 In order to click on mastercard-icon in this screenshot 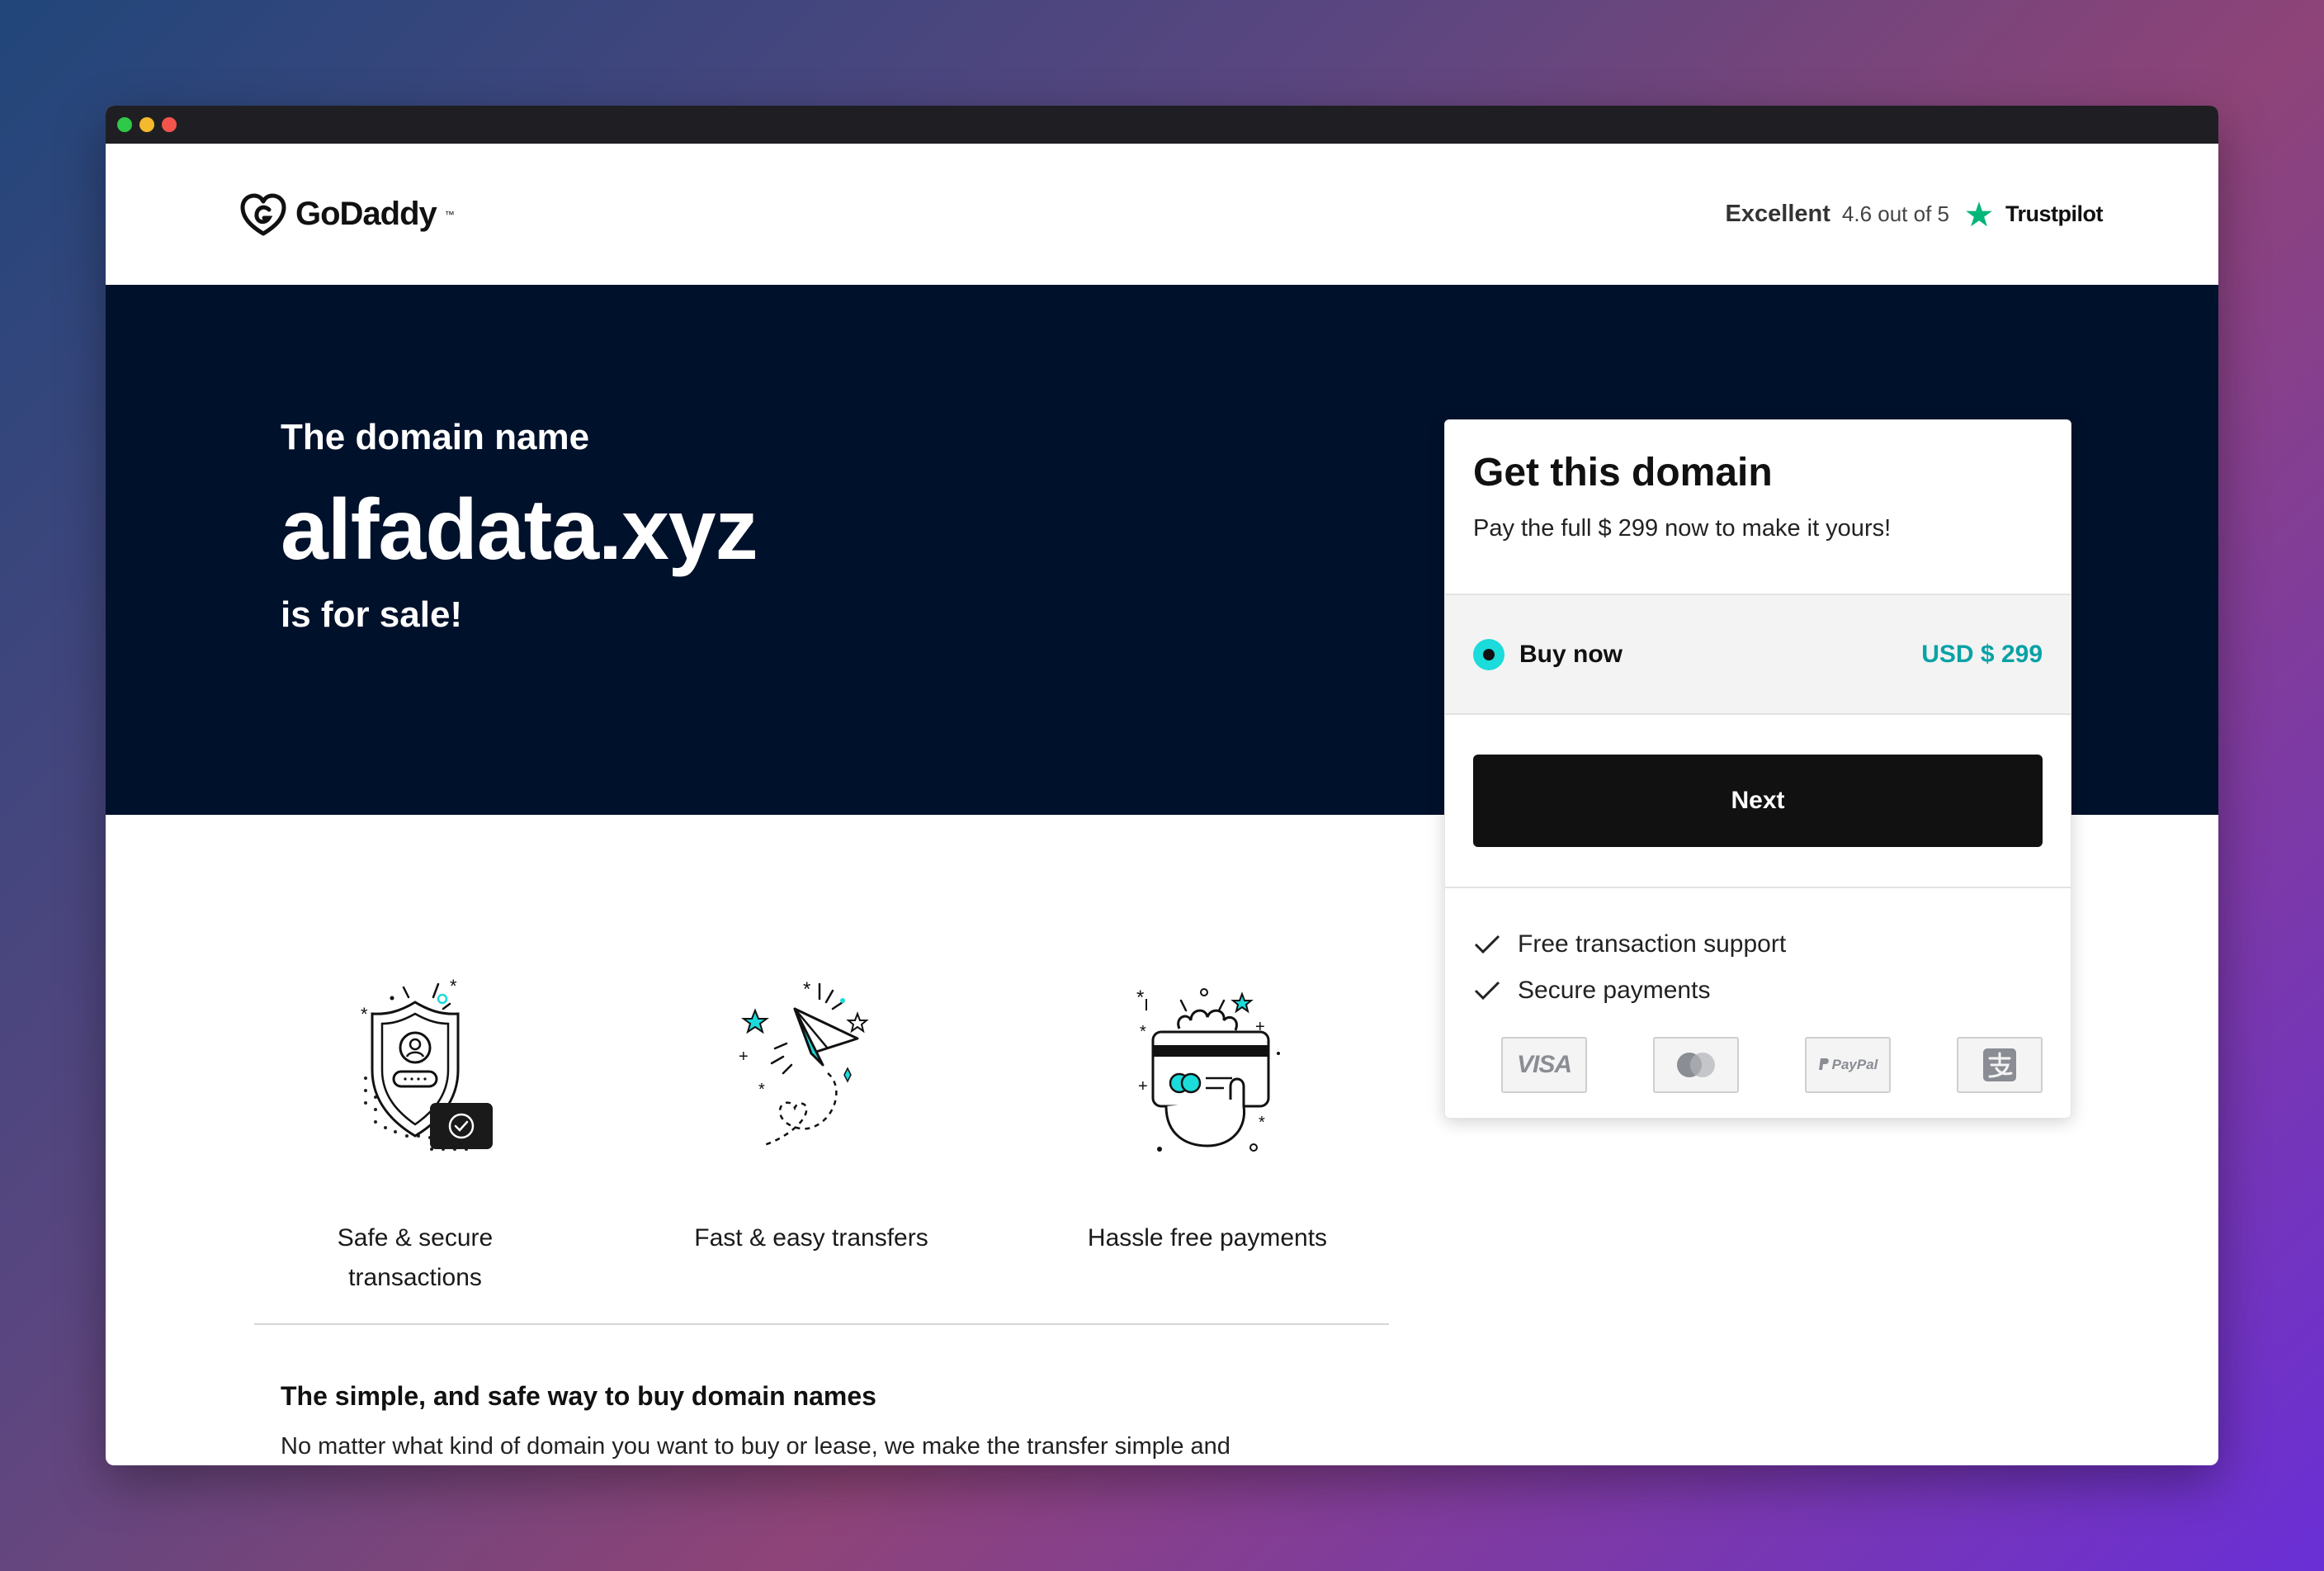, I will do `click(1696, 1065)`.